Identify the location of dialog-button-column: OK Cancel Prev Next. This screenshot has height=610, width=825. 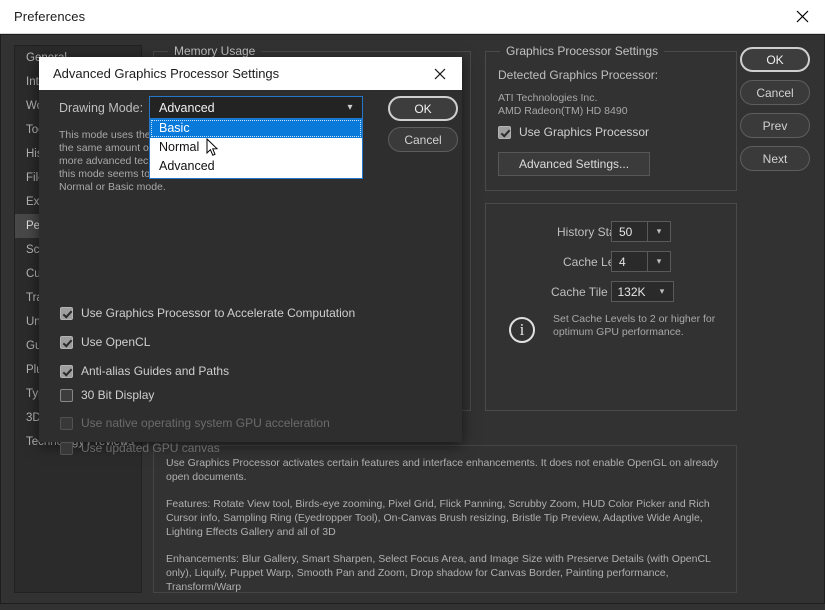
(776, 113).